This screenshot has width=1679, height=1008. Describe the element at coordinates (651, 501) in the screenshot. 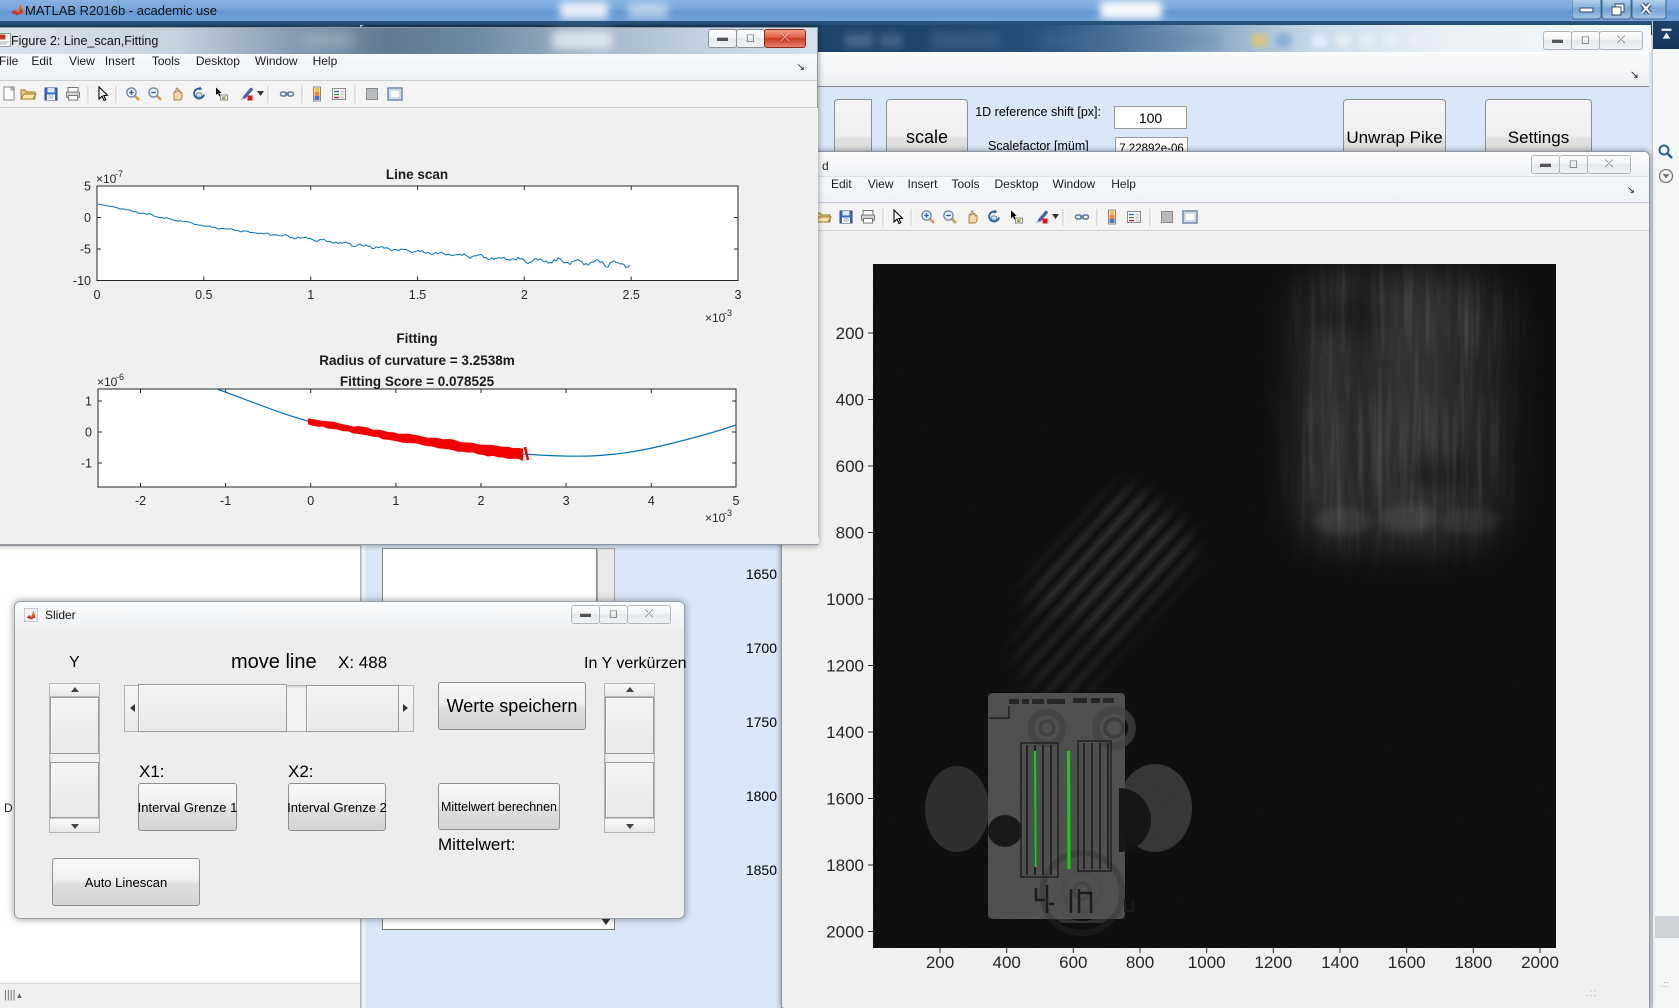

I see `svg-text: 4` at that location.